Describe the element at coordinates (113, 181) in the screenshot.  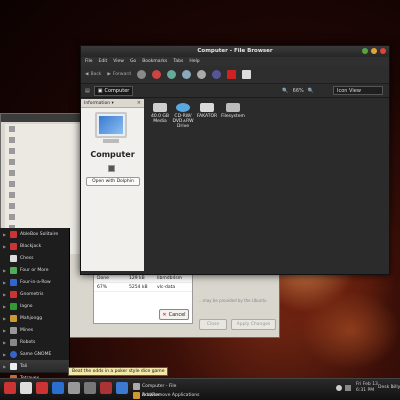
I see `open-with-dolphin-button: Open with Dolphin` at that location.